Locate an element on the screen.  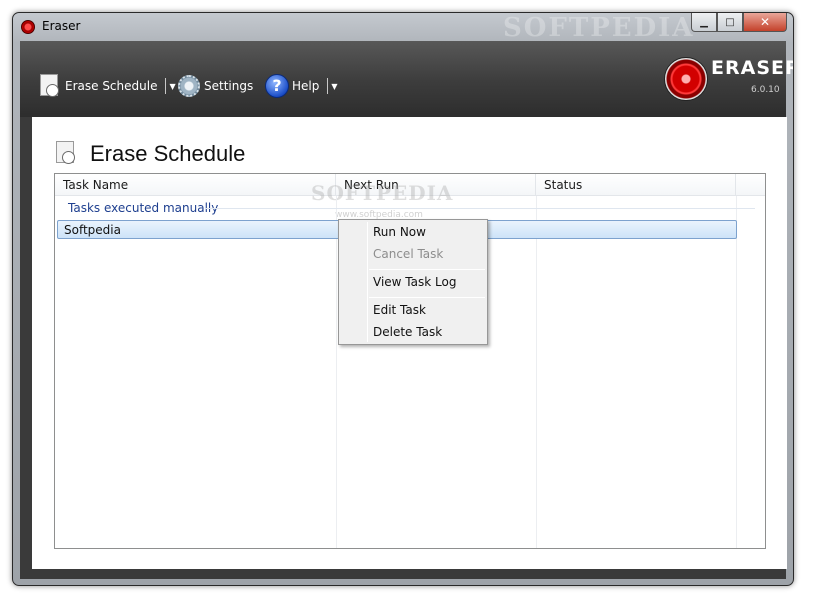
close-button: ✕ is located at coordinates (765, 22).